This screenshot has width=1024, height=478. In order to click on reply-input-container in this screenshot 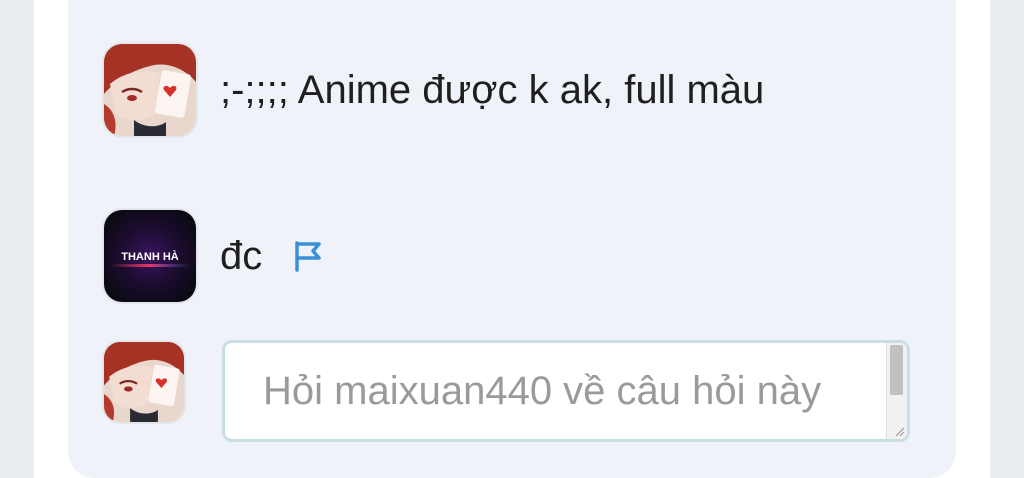, I will do `click(566, 391)`.